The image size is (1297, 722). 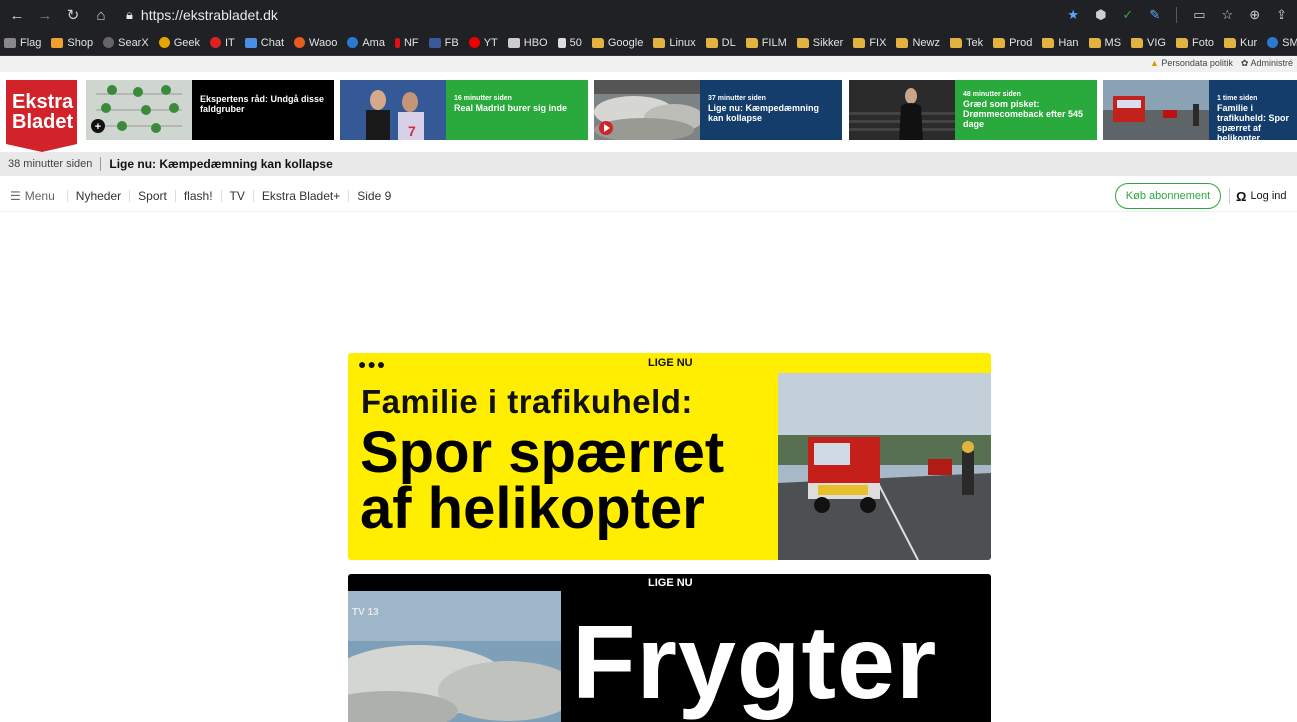 I want to click on bookmark-50: 50, so click(x=569, y=43).